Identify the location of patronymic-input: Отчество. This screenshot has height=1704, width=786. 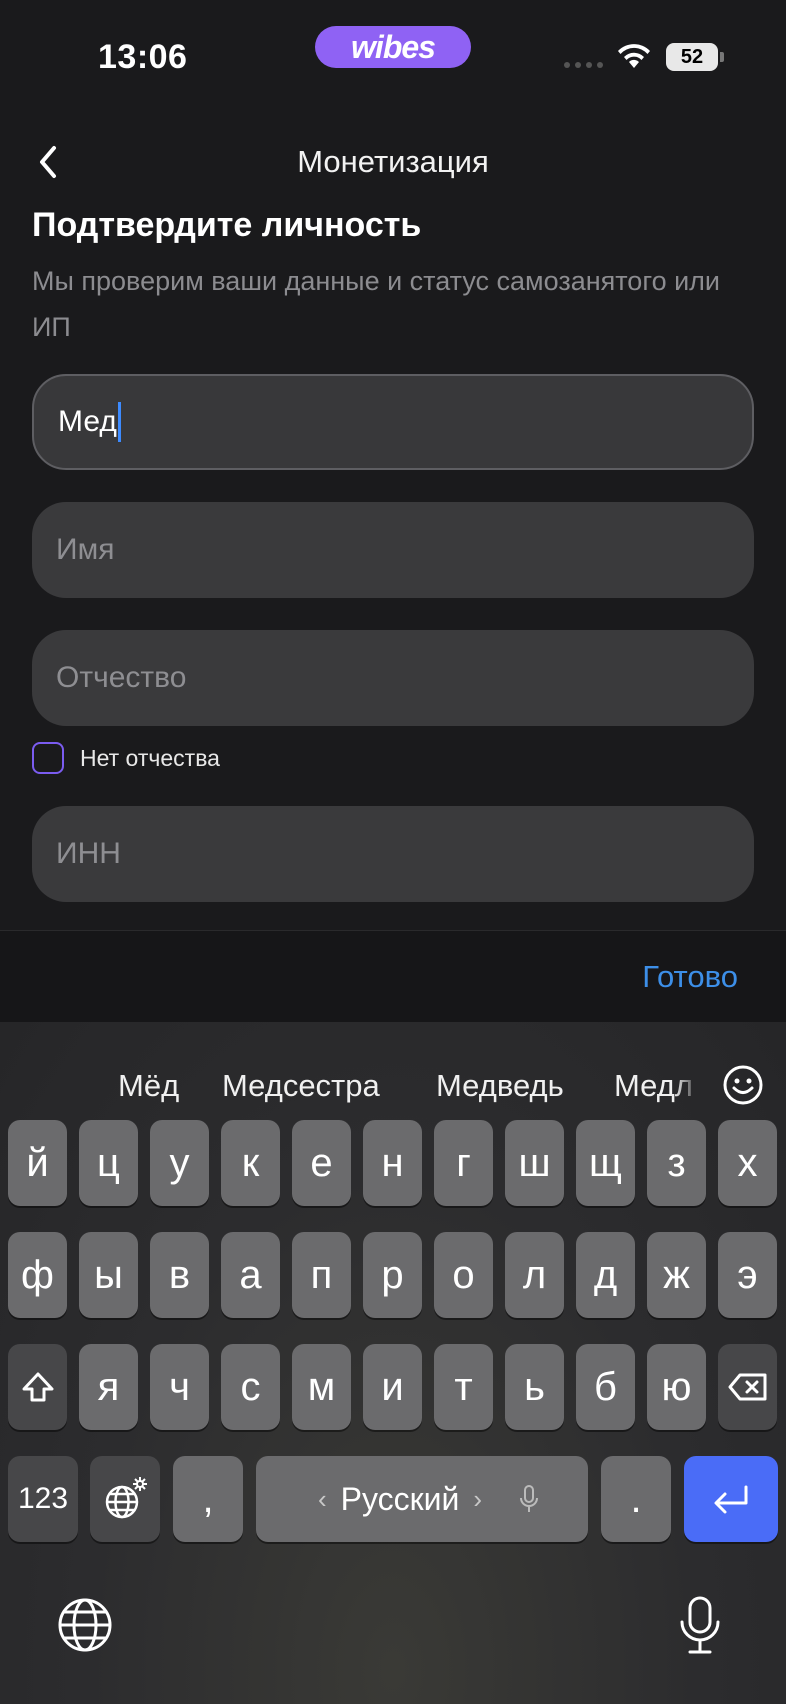
(393, 678).